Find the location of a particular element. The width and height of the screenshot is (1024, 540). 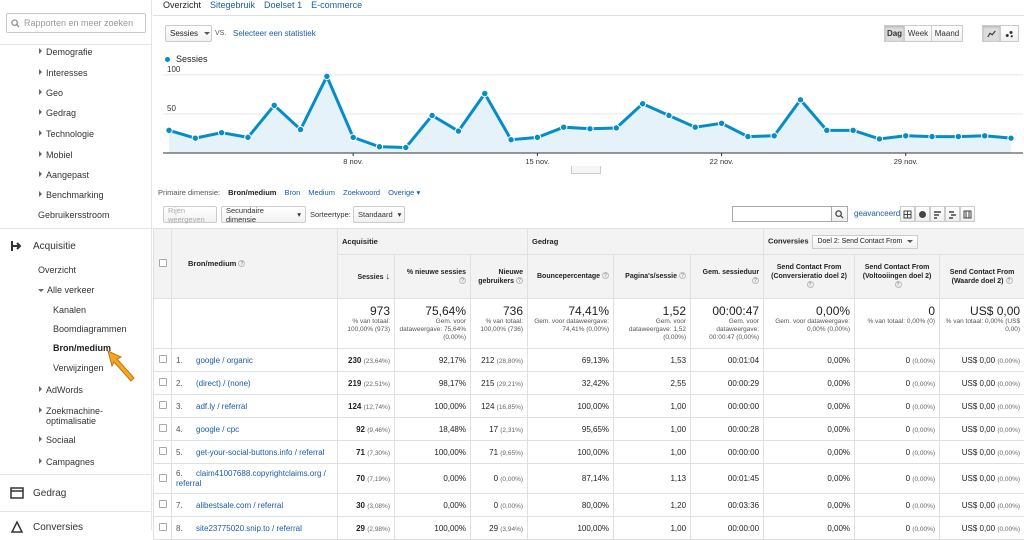

col-header-sessies: Sessies ↓ is located at coordinates (366, 277).